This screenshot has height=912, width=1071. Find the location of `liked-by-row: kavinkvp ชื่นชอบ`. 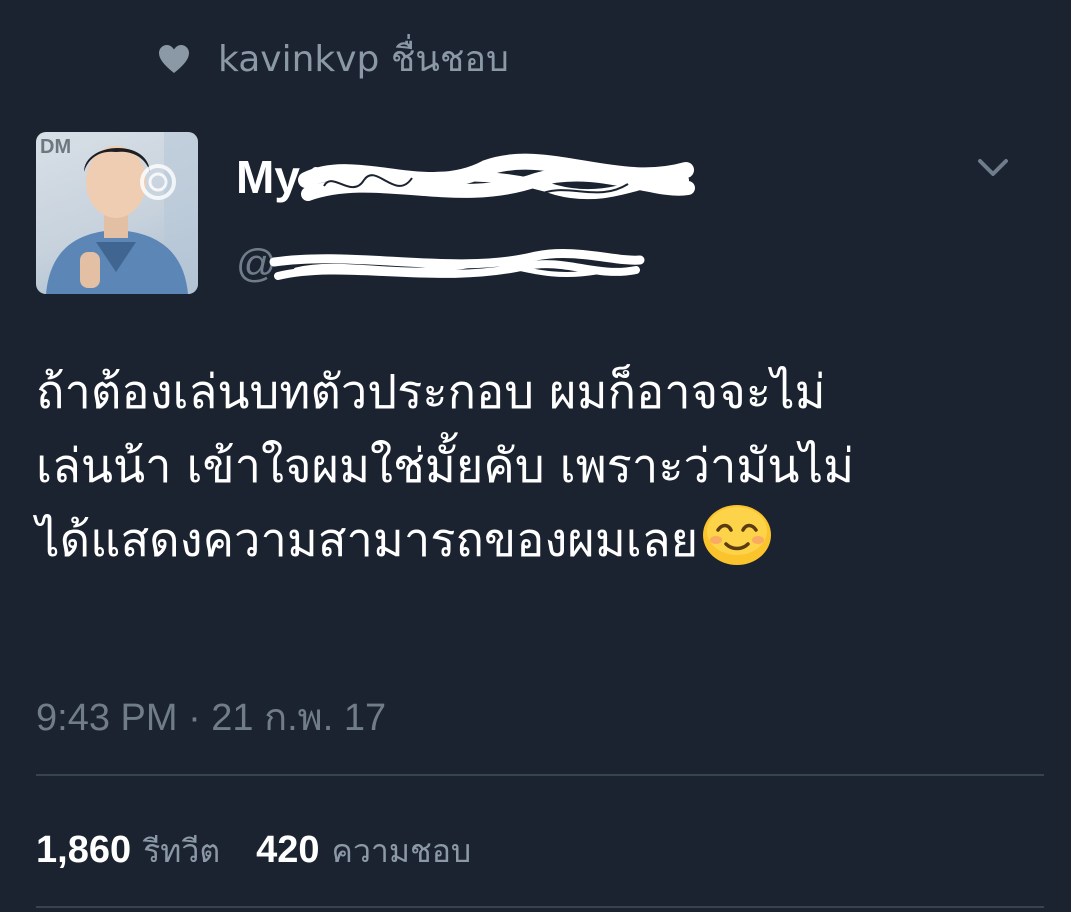

liked-by-row: kavinkvp ชื่นชอบ is located at coordinates (333, 58).